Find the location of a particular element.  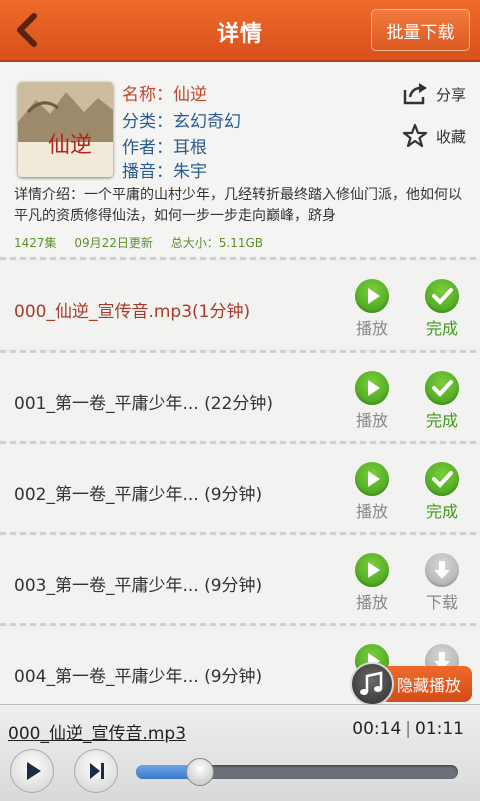

book-name: 仙逆 is located at coordinates (190, 95).